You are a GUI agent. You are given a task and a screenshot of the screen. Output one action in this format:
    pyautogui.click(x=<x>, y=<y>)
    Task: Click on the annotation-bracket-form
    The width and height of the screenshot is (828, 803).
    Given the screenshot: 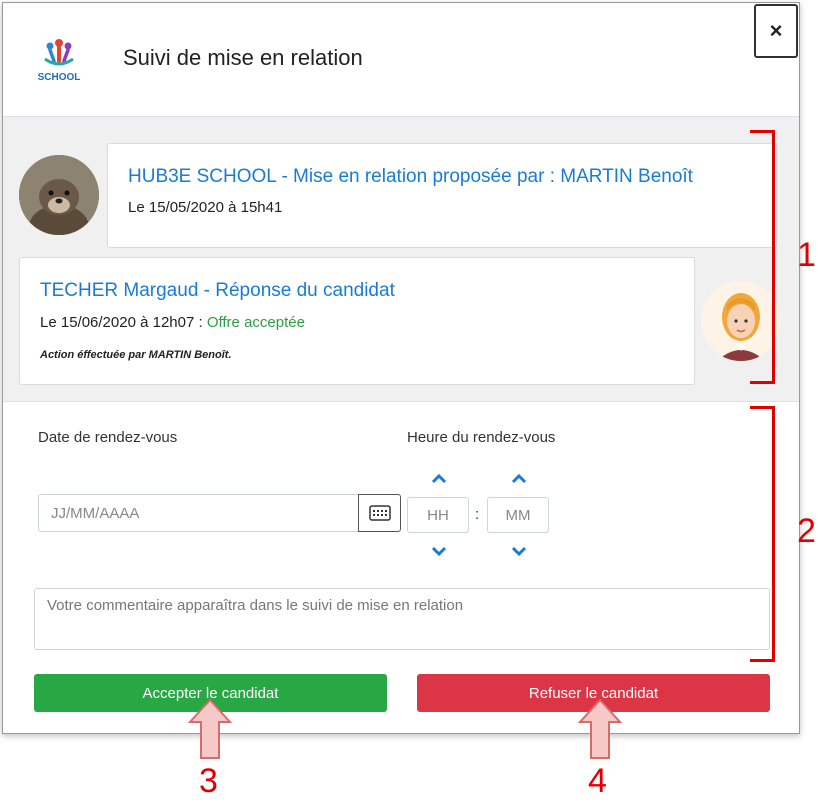 What is the action you would take?
    pyautogui.click(x=762, y=534)
    